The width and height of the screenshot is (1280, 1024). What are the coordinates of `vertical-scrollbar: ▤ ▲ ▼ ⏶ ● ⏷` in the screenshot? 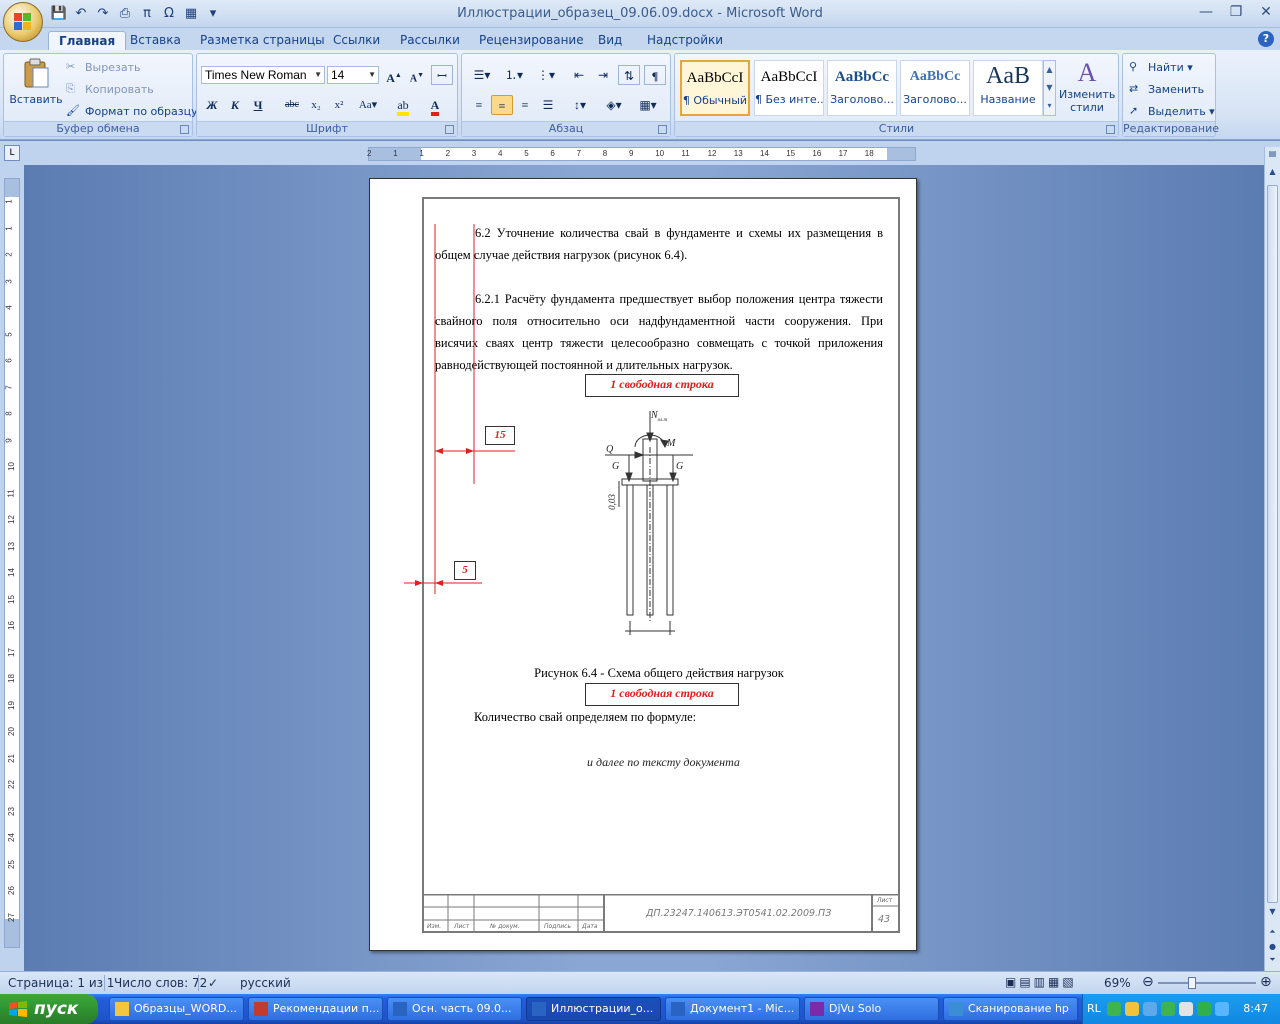 It's located at (1272, 559).